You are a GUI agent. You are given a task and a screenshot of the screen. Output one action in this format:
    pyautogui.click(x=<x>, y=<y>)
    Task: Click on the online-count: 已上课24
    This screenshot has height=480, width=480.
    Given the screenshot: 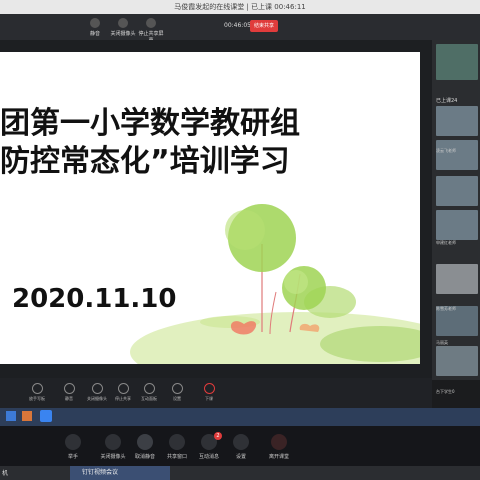 What is the action you would take?
    pyautogui.click(x=447, y=101)
    